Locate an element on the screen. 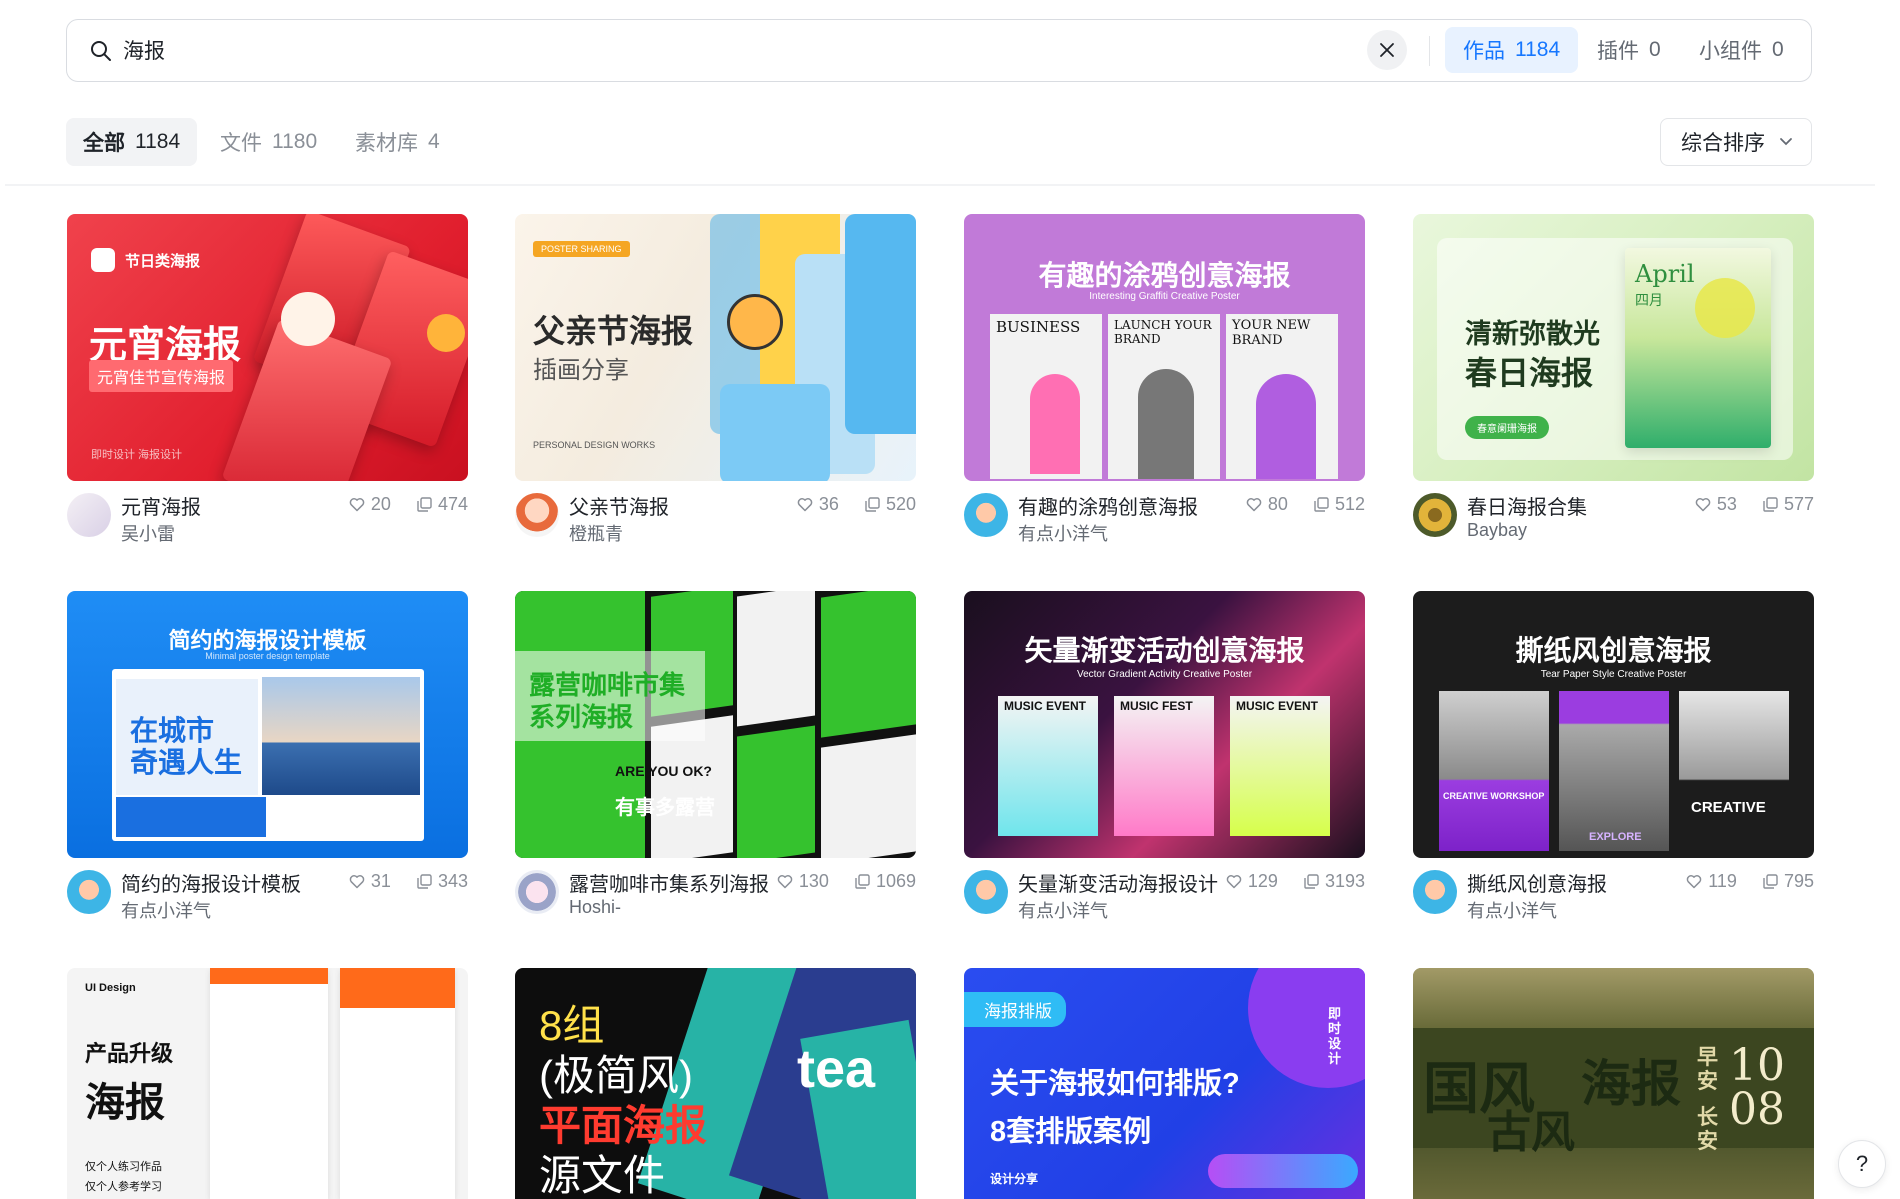  poster-preview: April 四月 is located at coordinates (1698, 348).